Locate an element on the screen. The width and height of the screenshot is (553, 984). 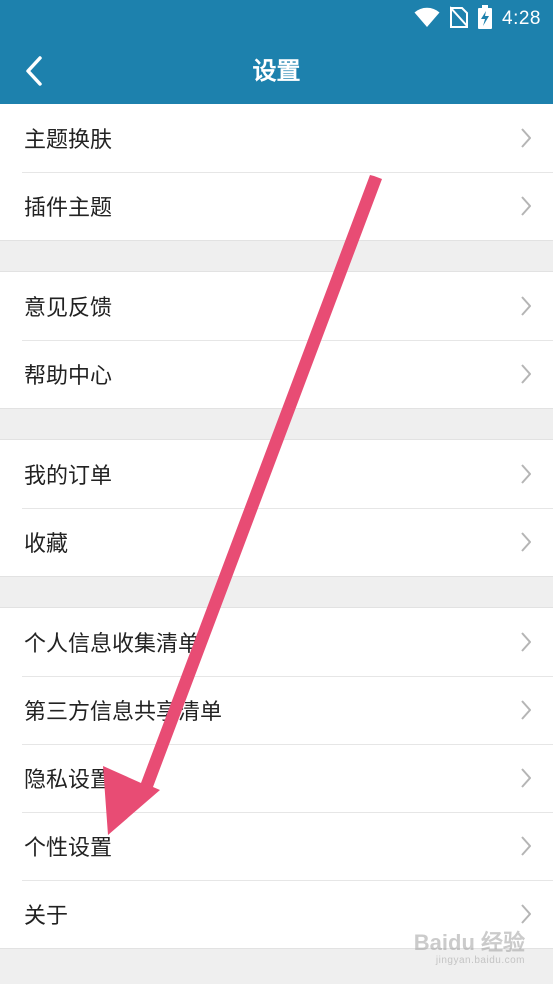
settings-item-theme-skin: 主题换肤 is located at coordinates (276, 138).